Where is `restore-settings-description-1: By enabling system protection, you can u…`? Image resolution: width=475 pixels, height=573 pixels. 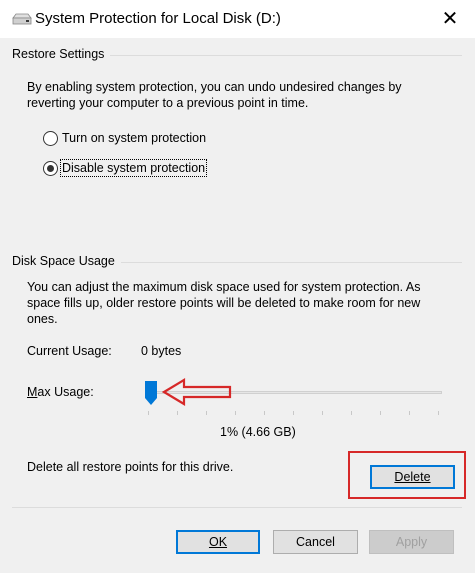
restore-settings-description-1: By enabling system protection, you can u… is located at coordinates (214, 87).